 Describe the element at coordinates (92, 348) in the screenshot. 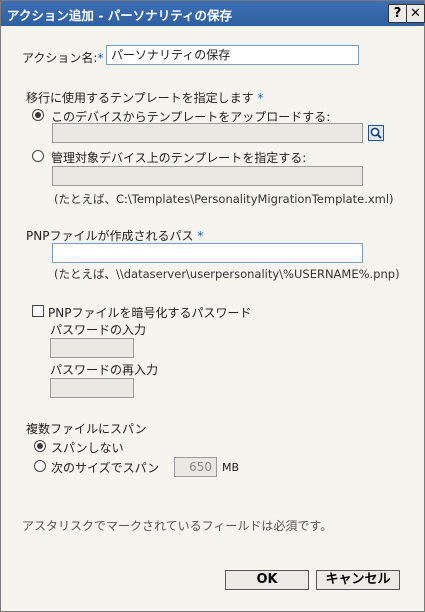

I see `password-input` at that location.